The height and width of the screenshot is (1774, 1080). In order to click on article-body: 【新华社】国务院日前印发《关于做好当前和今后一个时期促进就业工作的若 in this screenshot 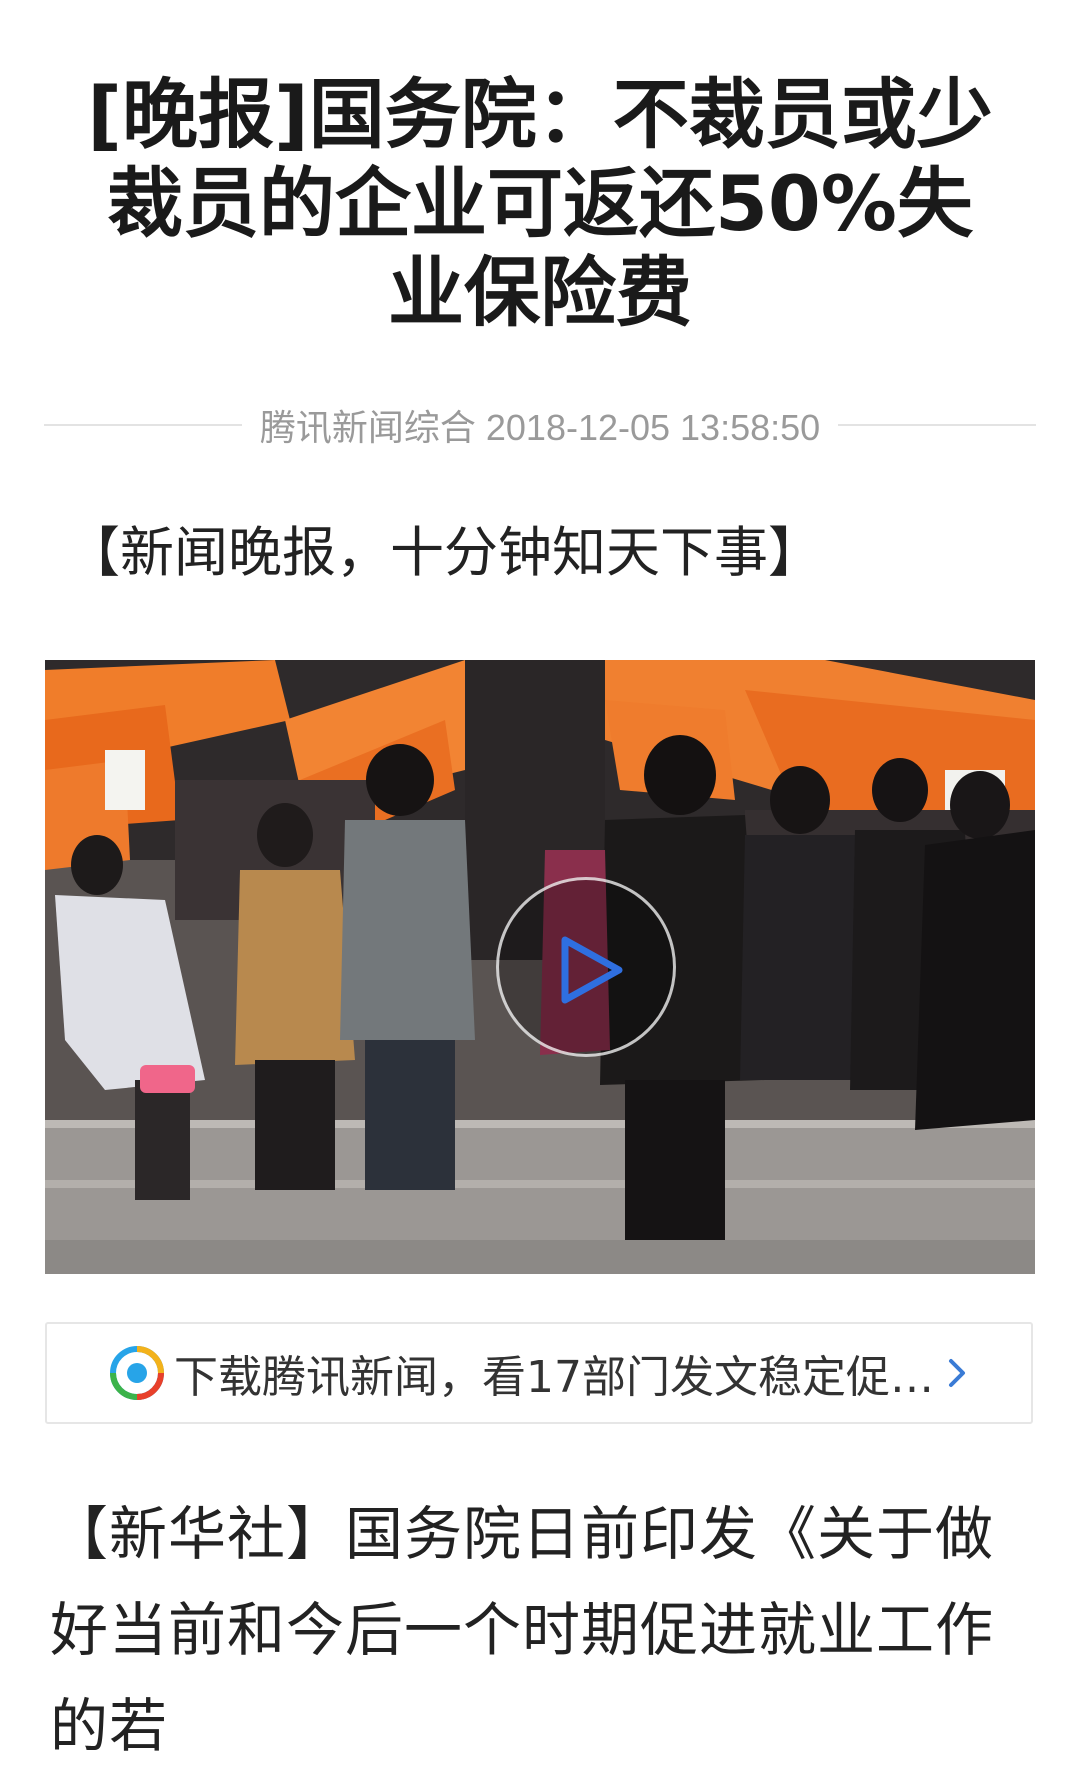, I will do `click(522, 1630)`.